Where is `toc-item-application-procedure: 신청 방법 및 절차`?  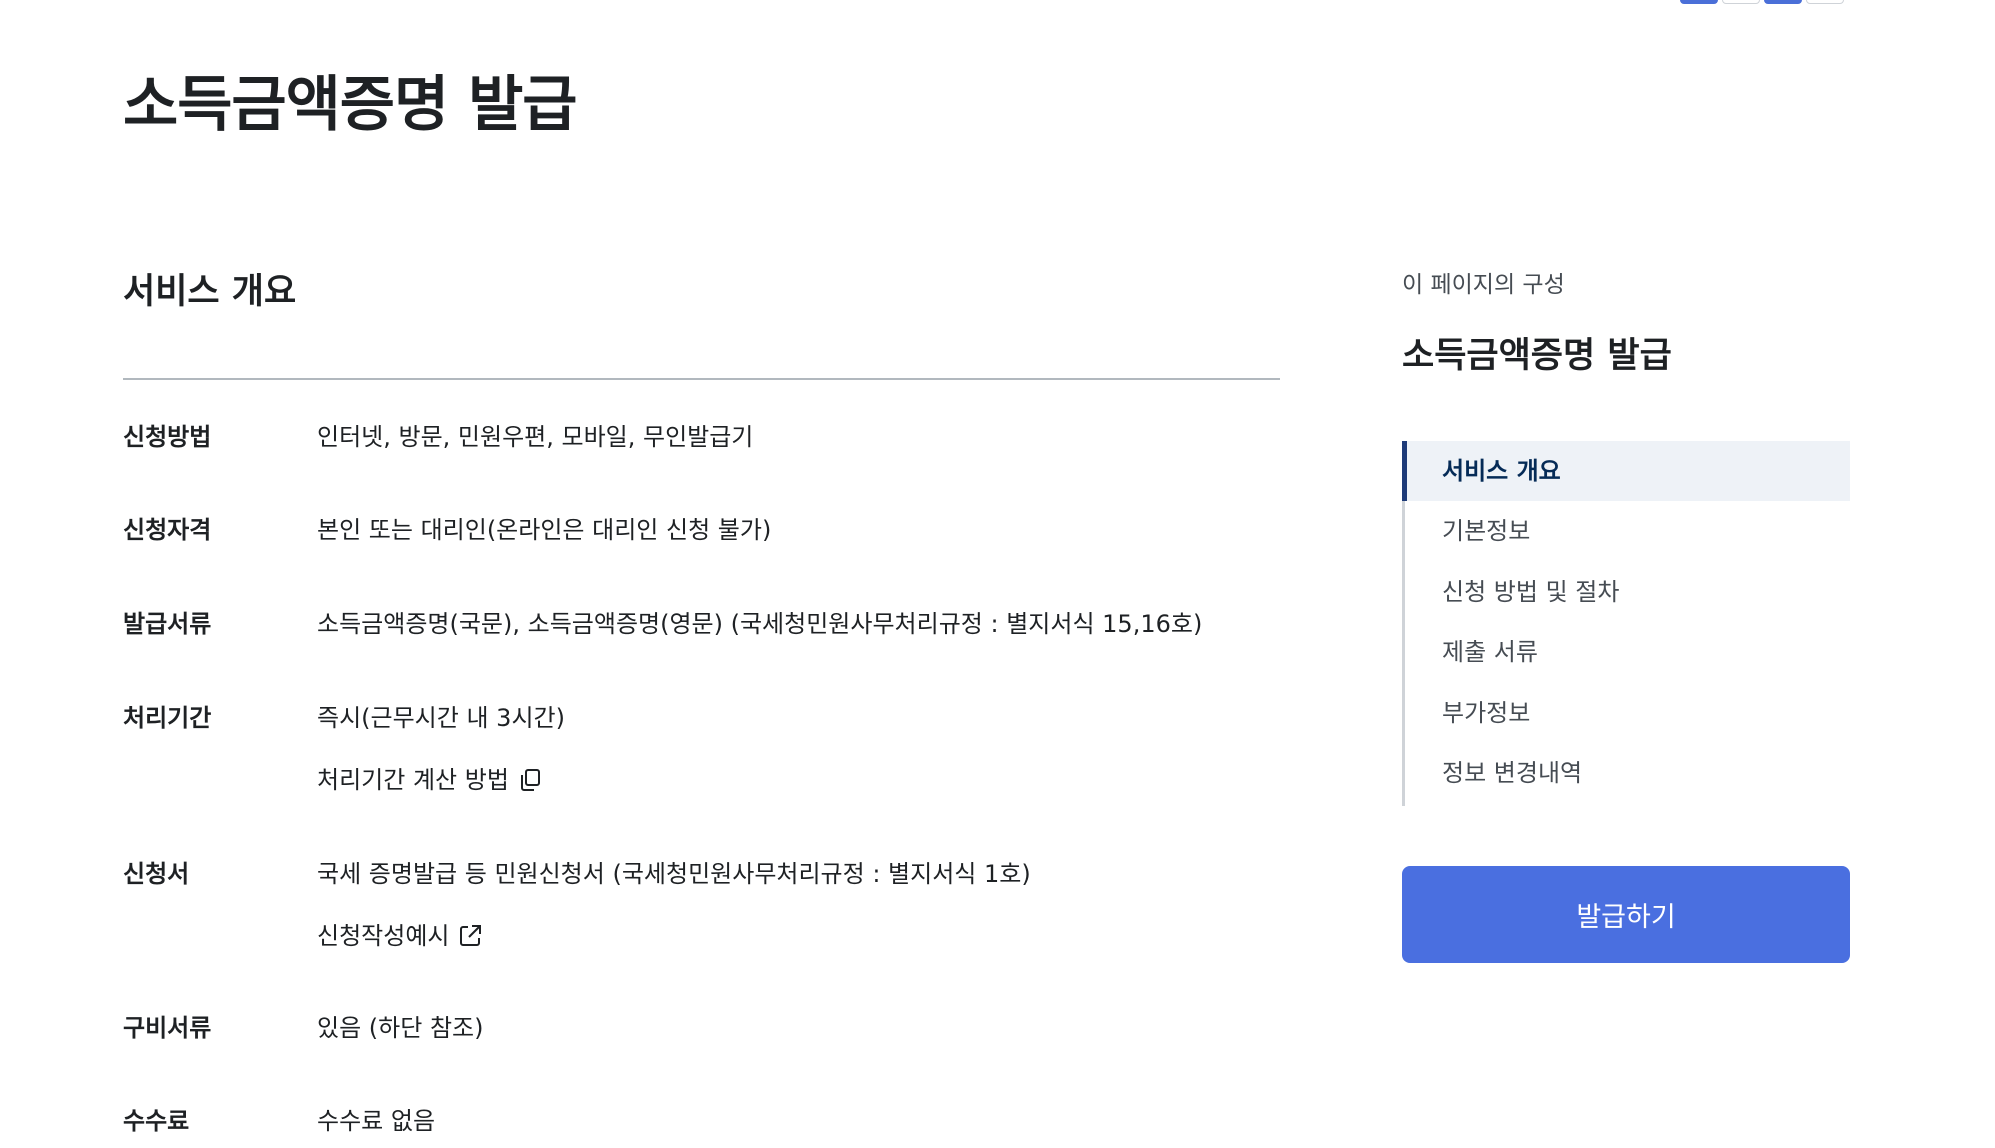 toc-item-application-procedure: 신청 방법 및 절차 is located at coordinates (1627, 592).